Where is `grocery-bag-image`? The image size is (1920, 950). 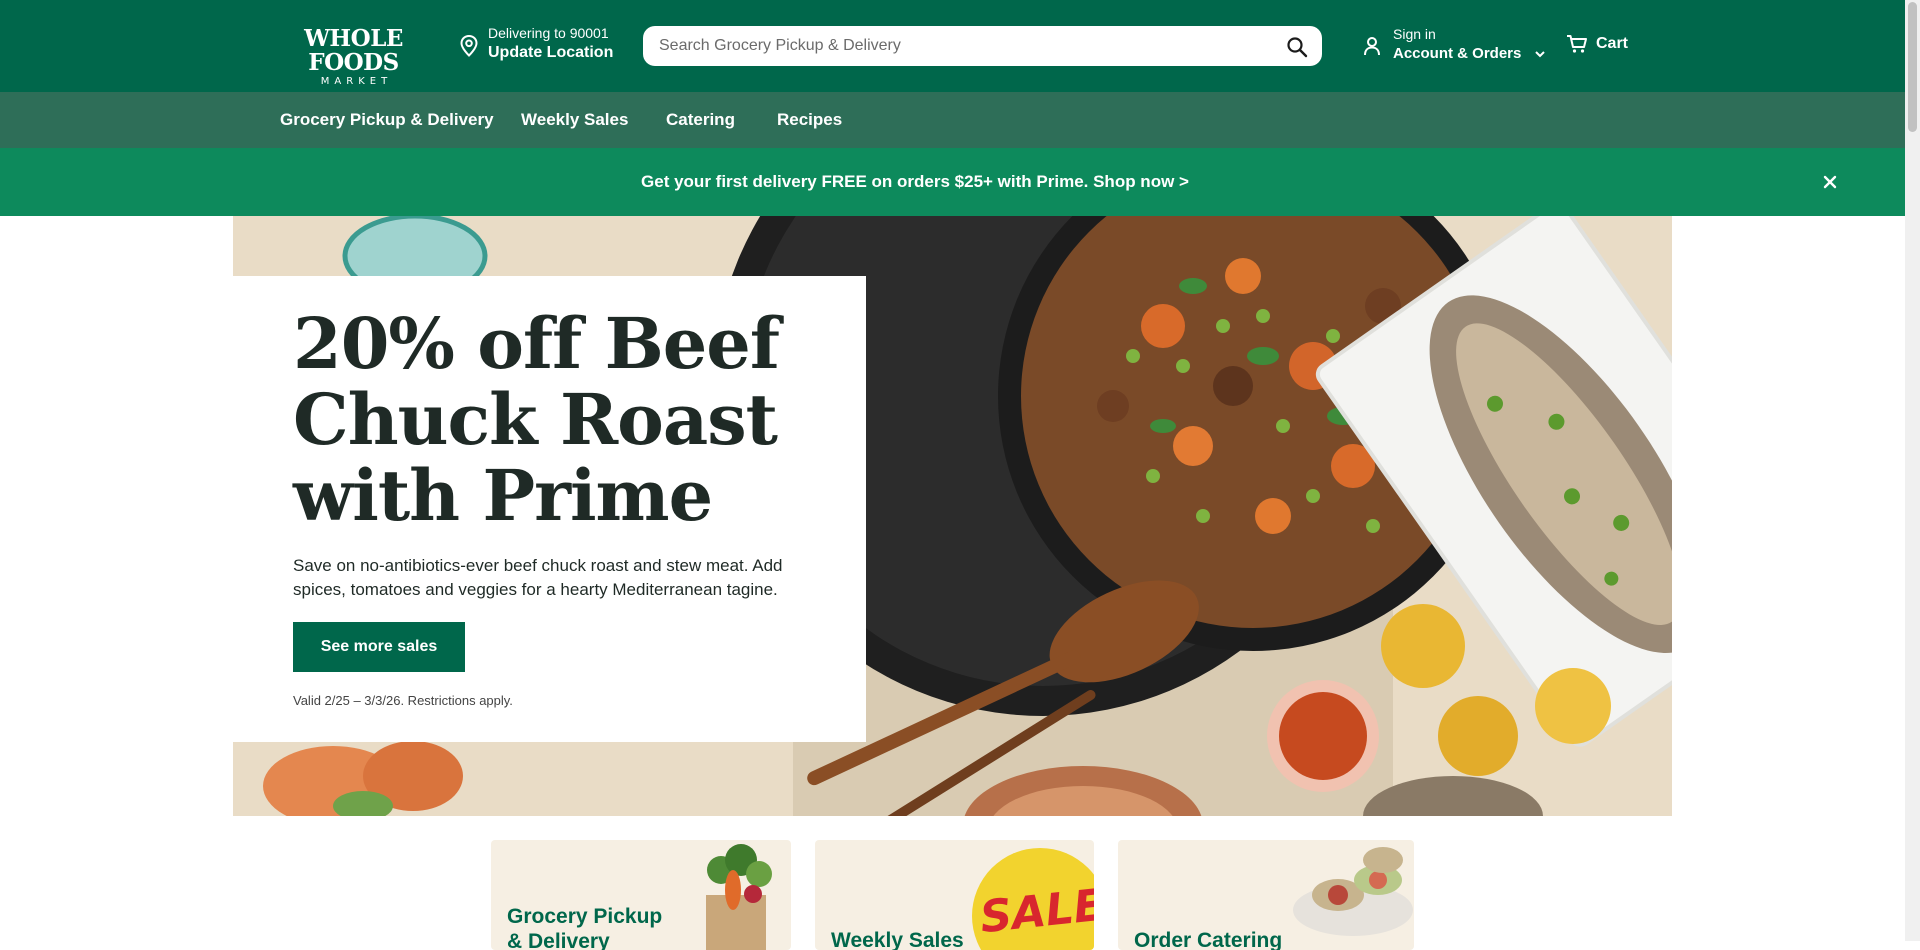 grocery-bag-image is located at coordinates (739, 897).